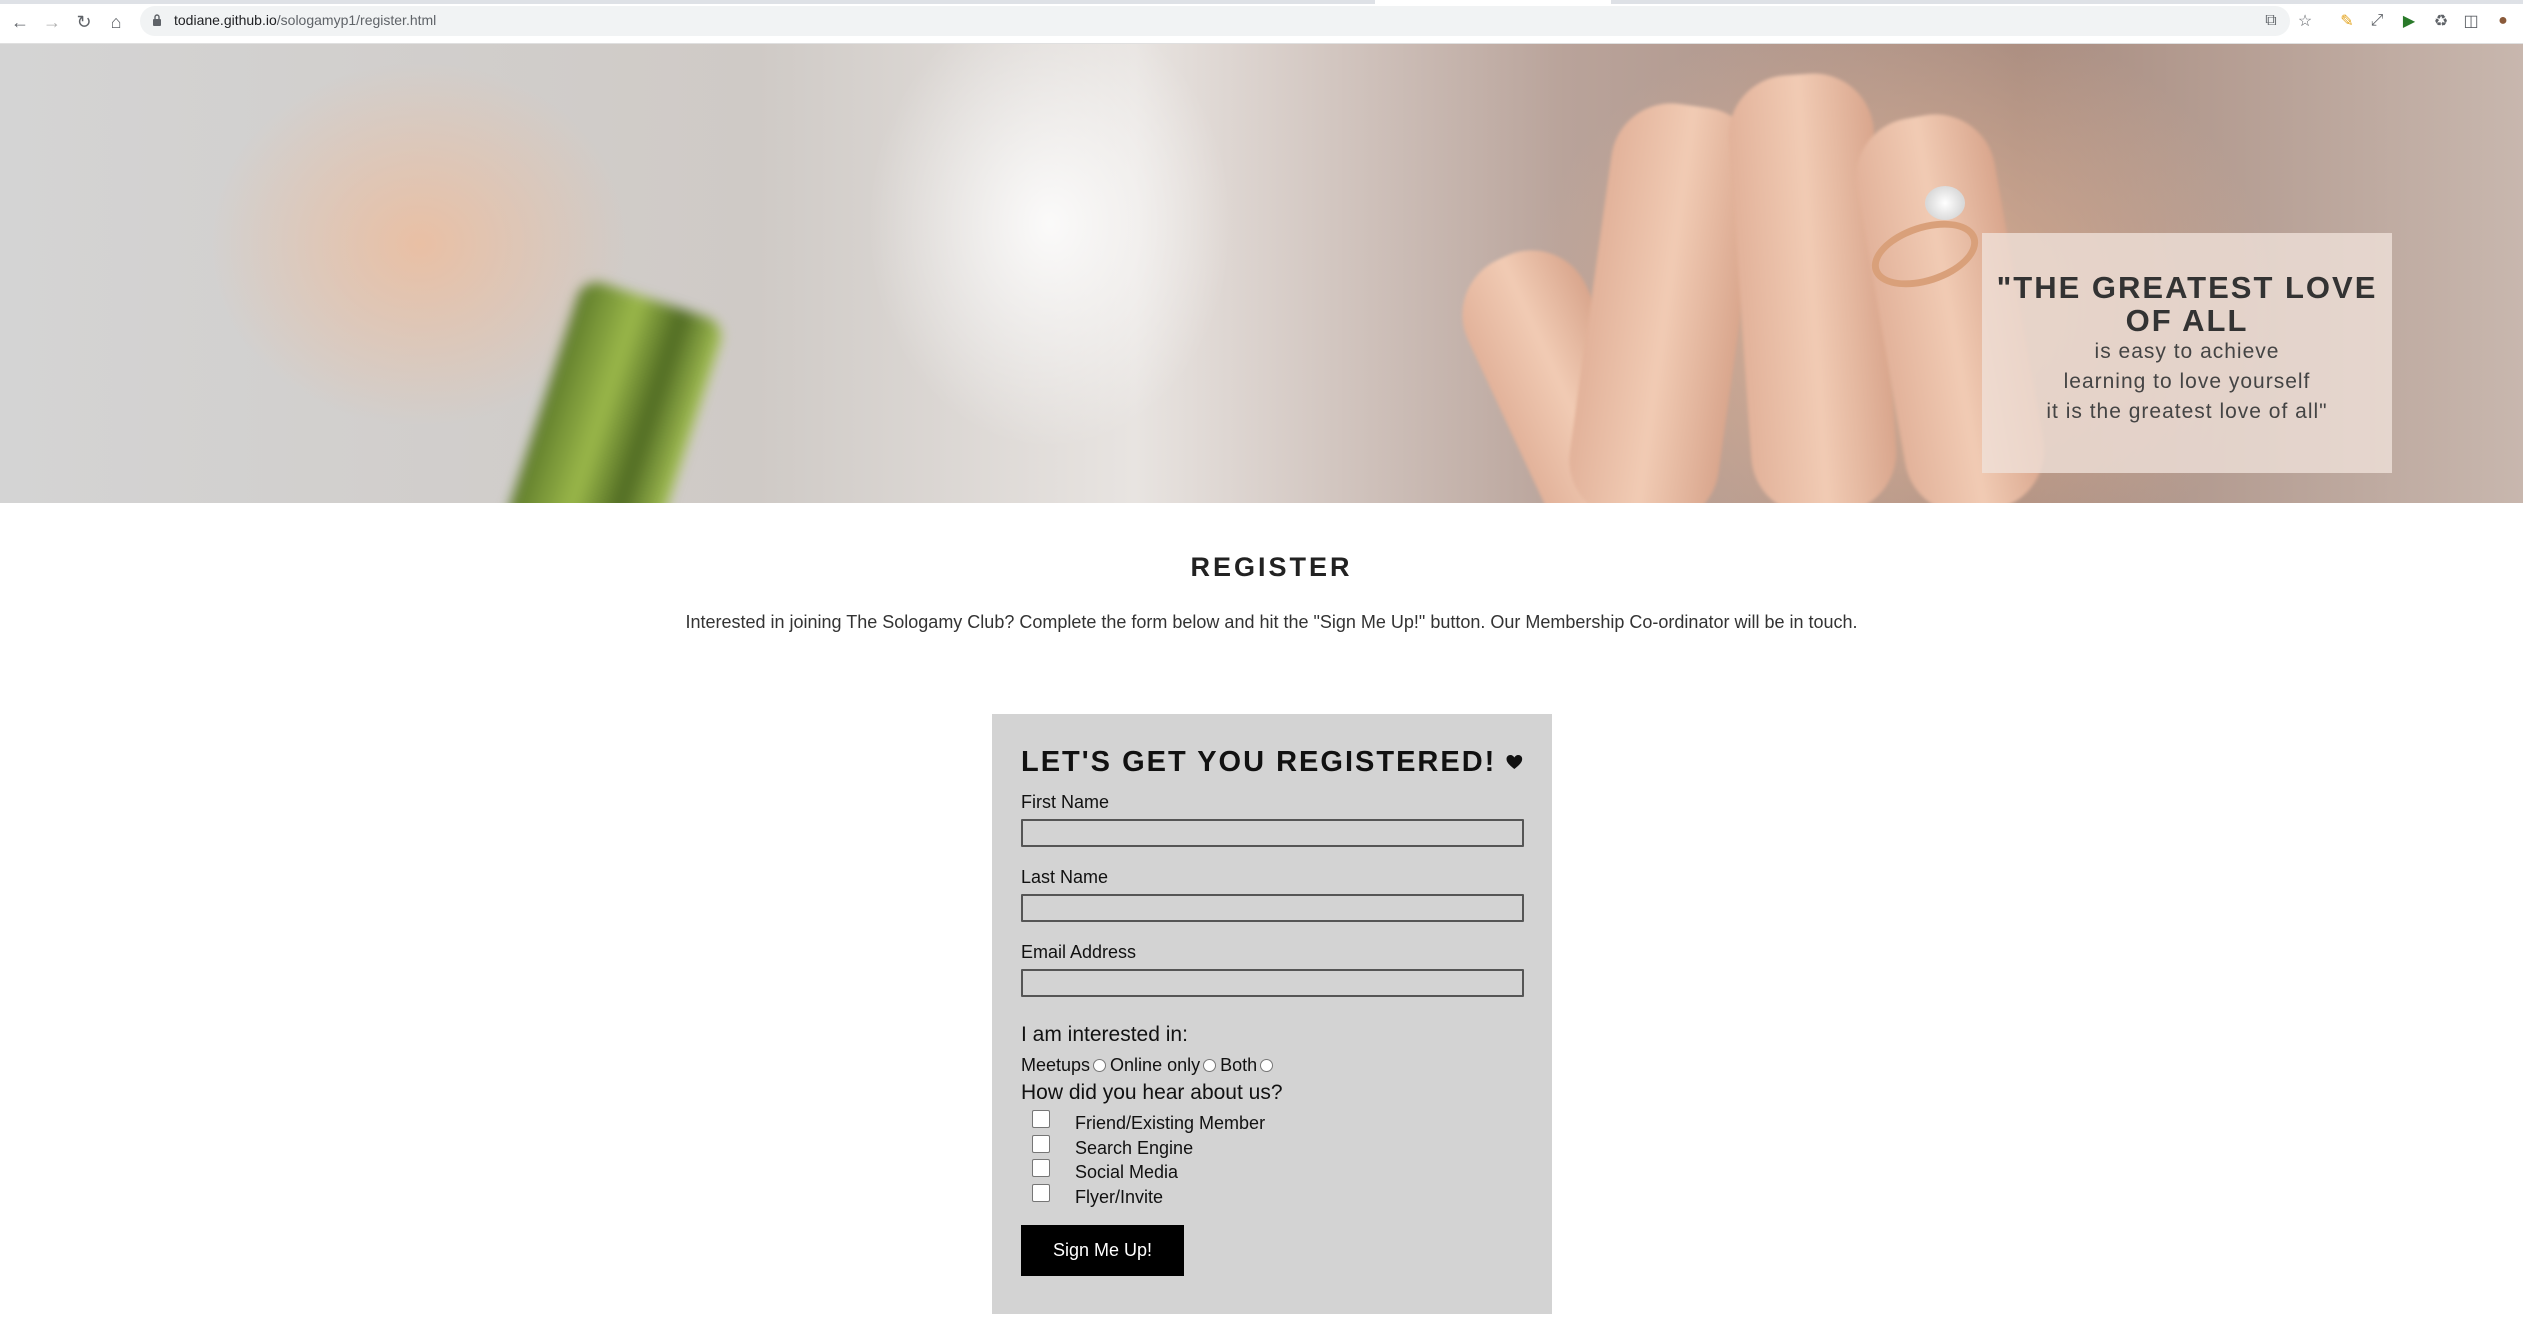  What do you see at coordinates (1272, 1121) in the screenshot?
I see `checkbox-row-friend: Friend/Existing Member` at bounding box center [1272, 1121].